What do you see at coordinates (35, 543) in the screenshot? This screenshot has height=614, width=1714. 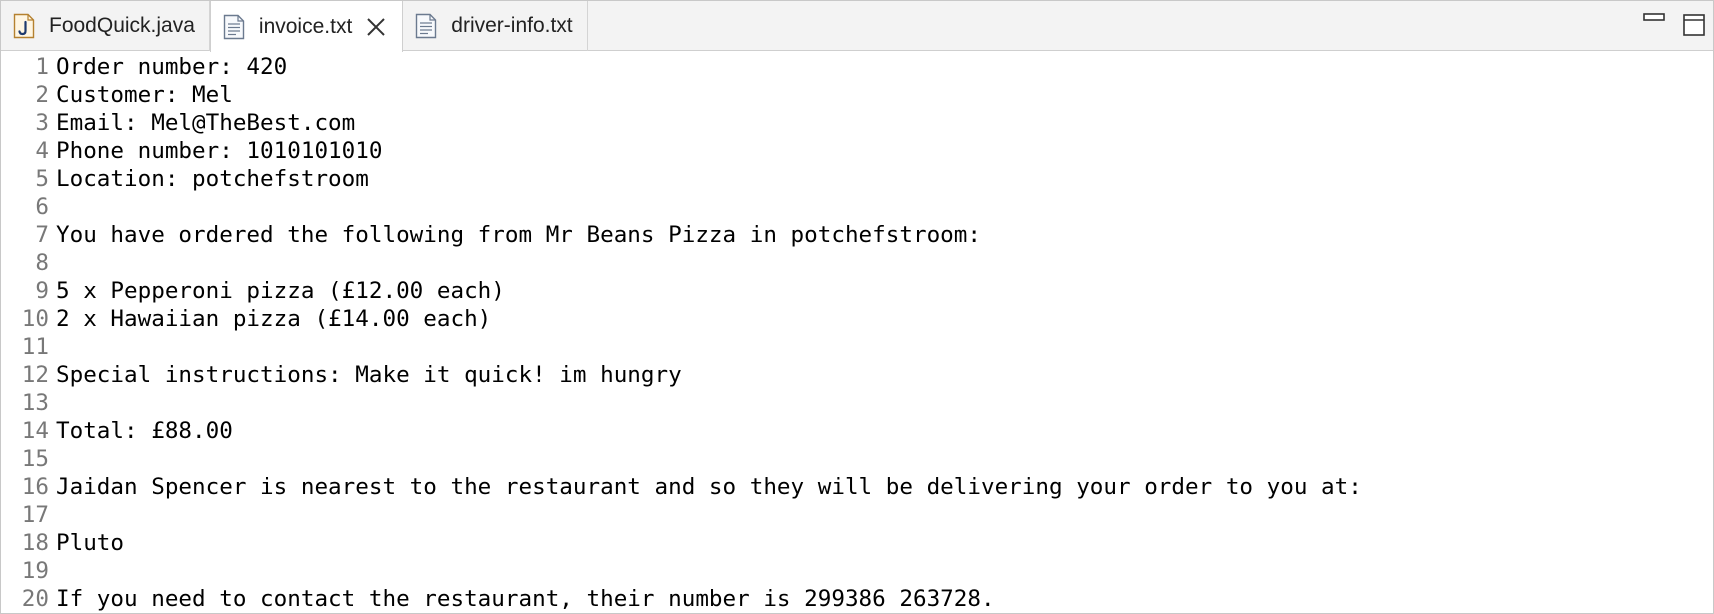 I see `line-number: 18` at bounding box center [35, 543].